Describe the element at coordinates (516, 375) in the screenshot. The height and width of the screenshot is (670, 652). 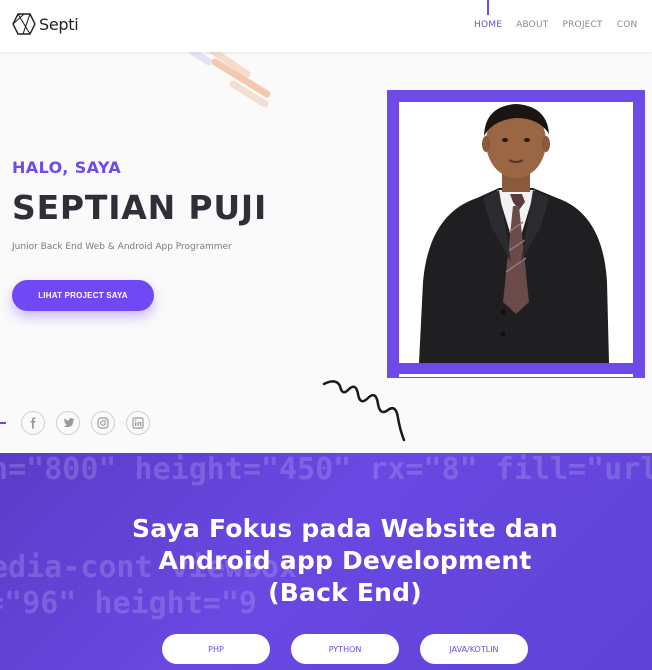
I see `photo-frame-accent-line` at that location.